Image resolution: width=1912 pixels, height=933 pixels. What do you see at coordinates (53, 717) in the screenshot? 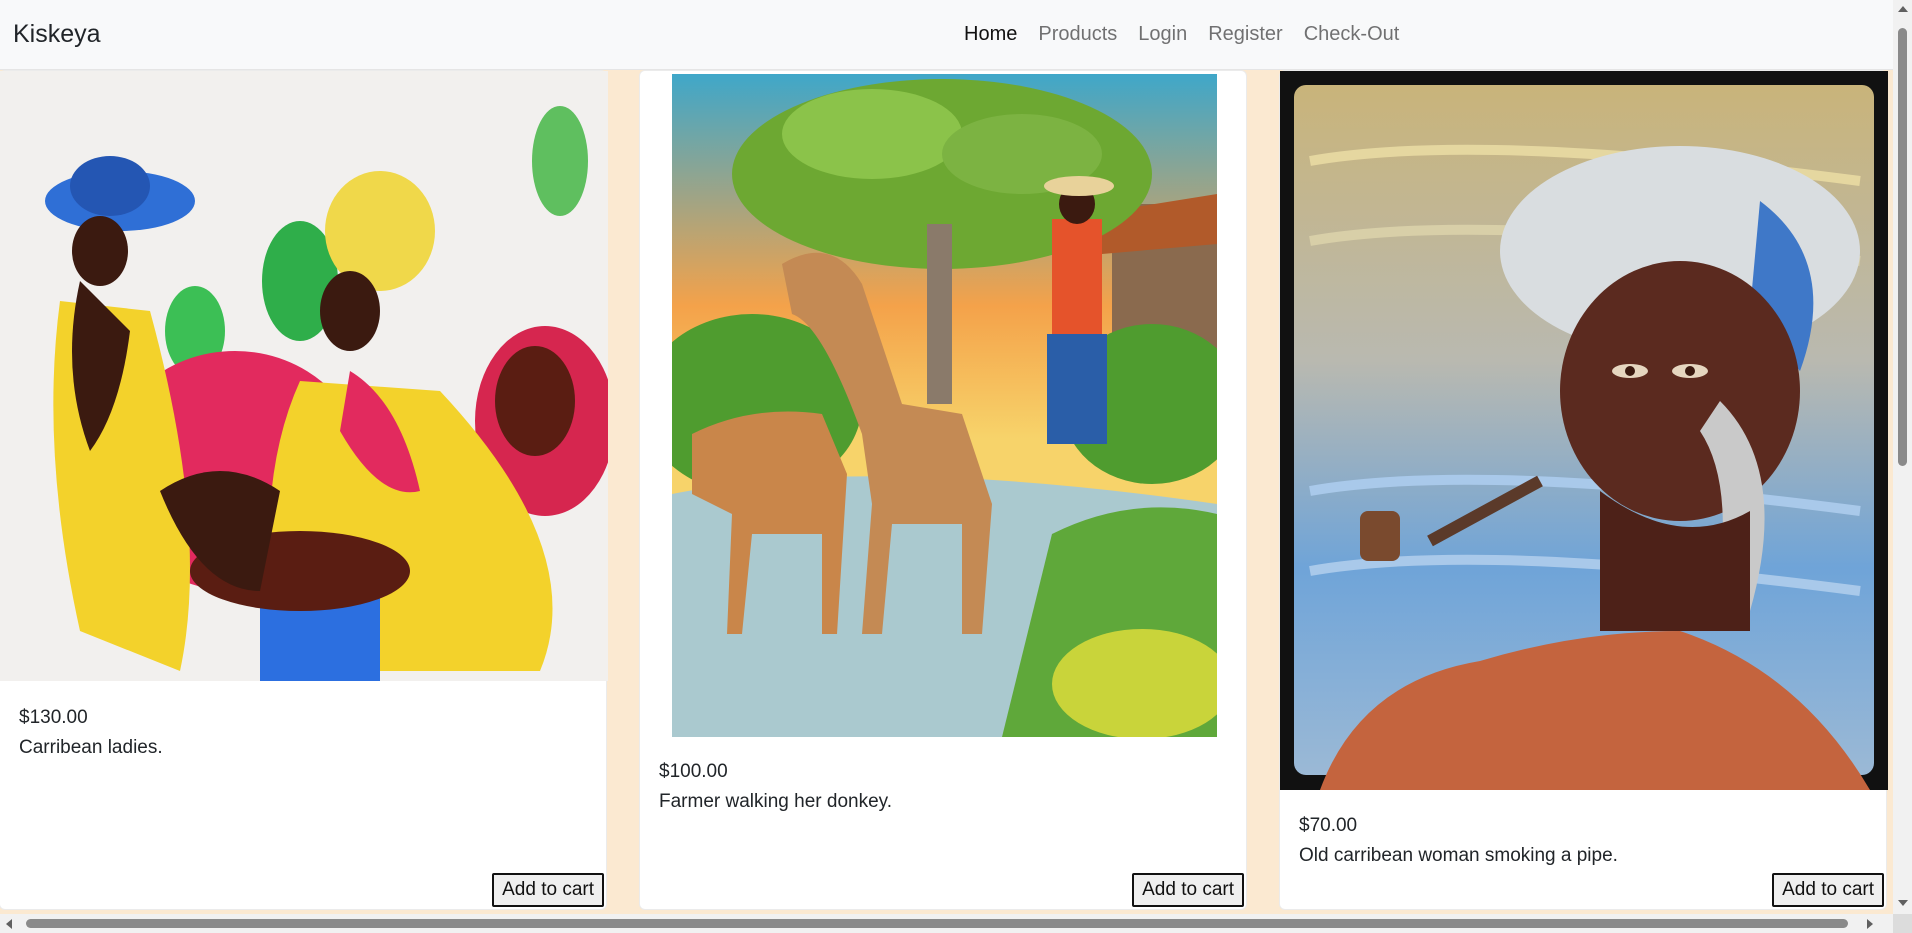
I see `product-price: $130.00` at bounding box center [53, 717].